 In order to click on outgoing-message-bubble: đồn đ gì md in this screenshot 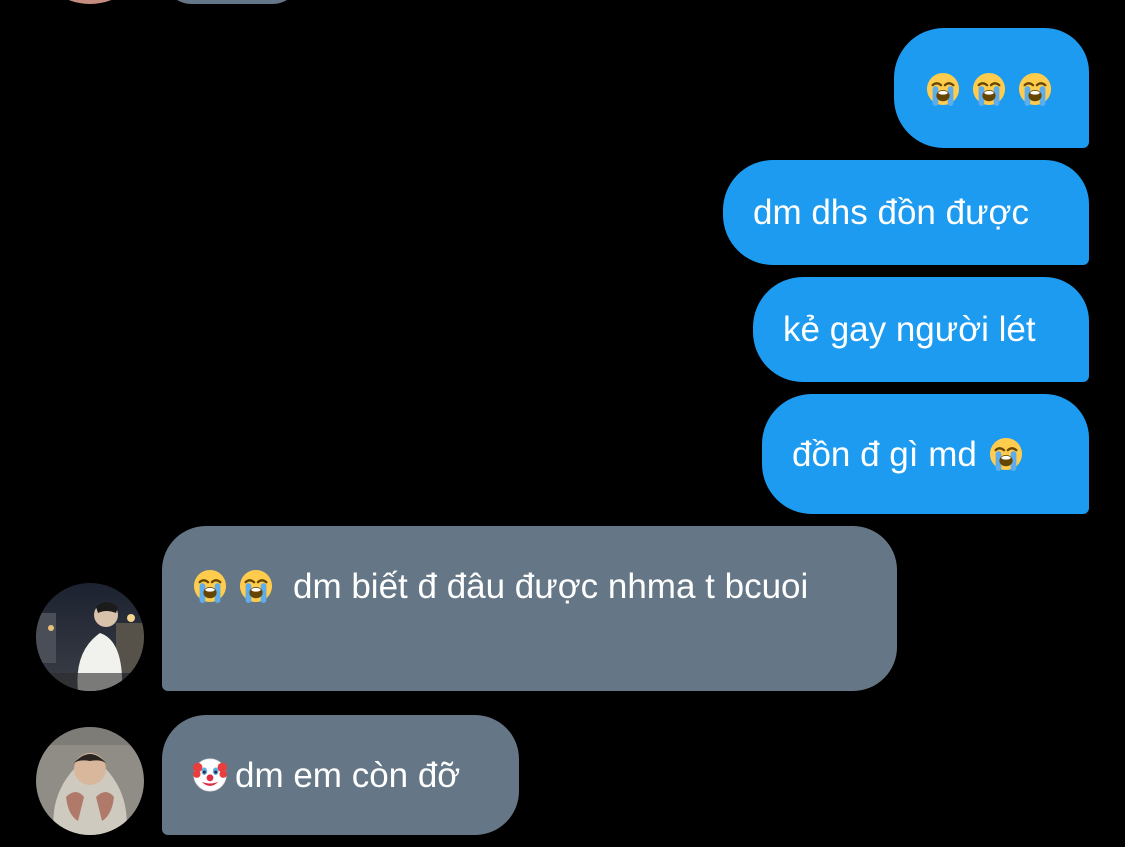, I will do `click(925, 454)`.